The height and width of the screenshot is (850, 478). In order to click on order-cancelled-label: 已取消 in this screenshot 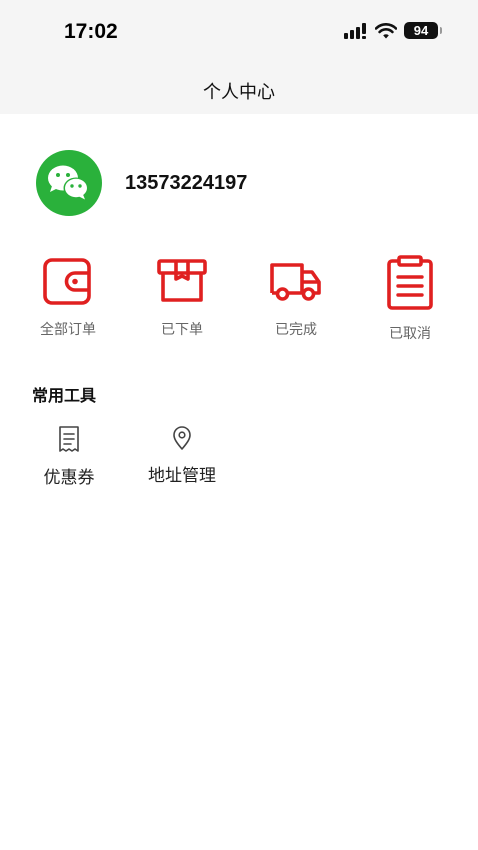, I will do `click(410, 334)`.